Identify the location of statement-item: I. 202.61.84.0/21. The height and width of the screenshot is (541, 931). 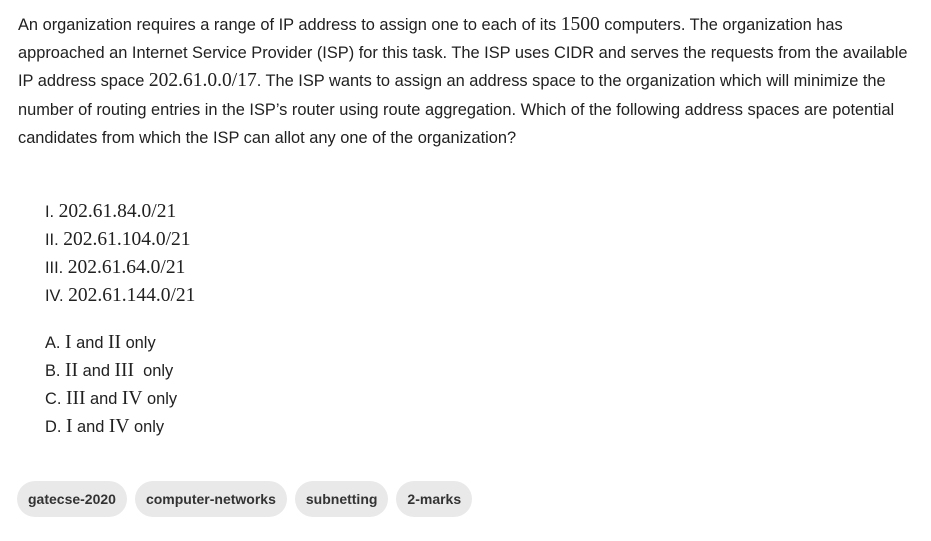
(120, 212).